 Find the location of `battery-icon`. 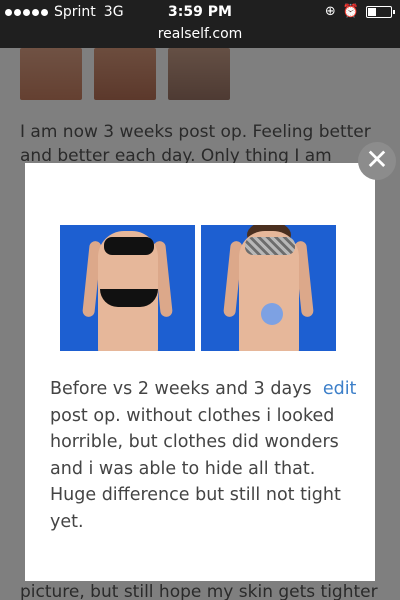

battery-icon is located at coordinates (380, 11).